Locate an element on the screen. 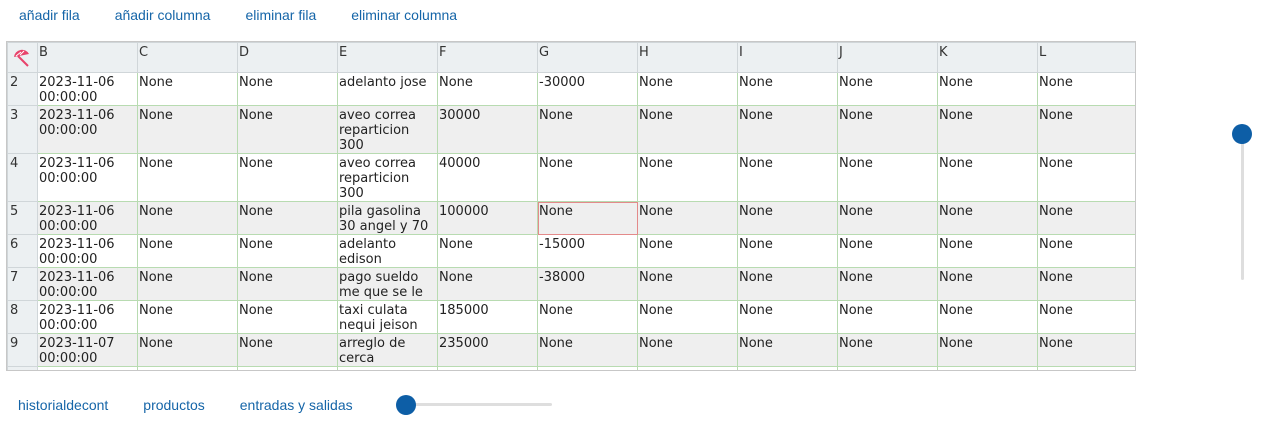  column-header: L is located at coordinates (1086, 57).